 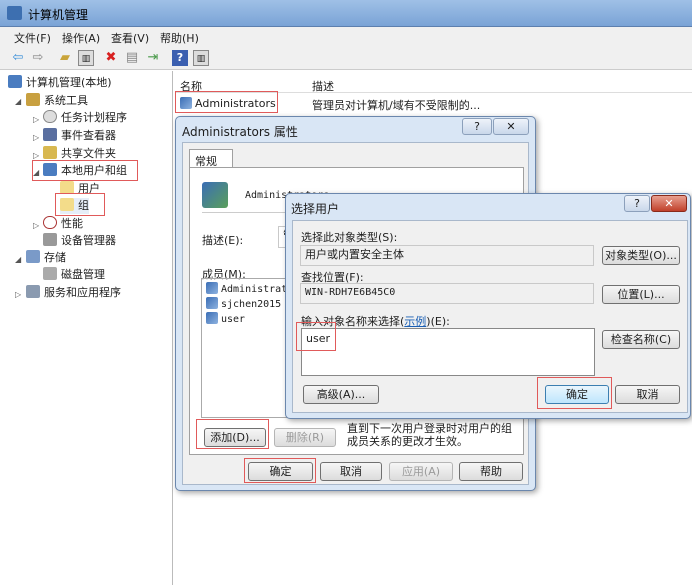 I want to click on tree-local-users-groups: 本地用户和组, so click(x=85, y=171).